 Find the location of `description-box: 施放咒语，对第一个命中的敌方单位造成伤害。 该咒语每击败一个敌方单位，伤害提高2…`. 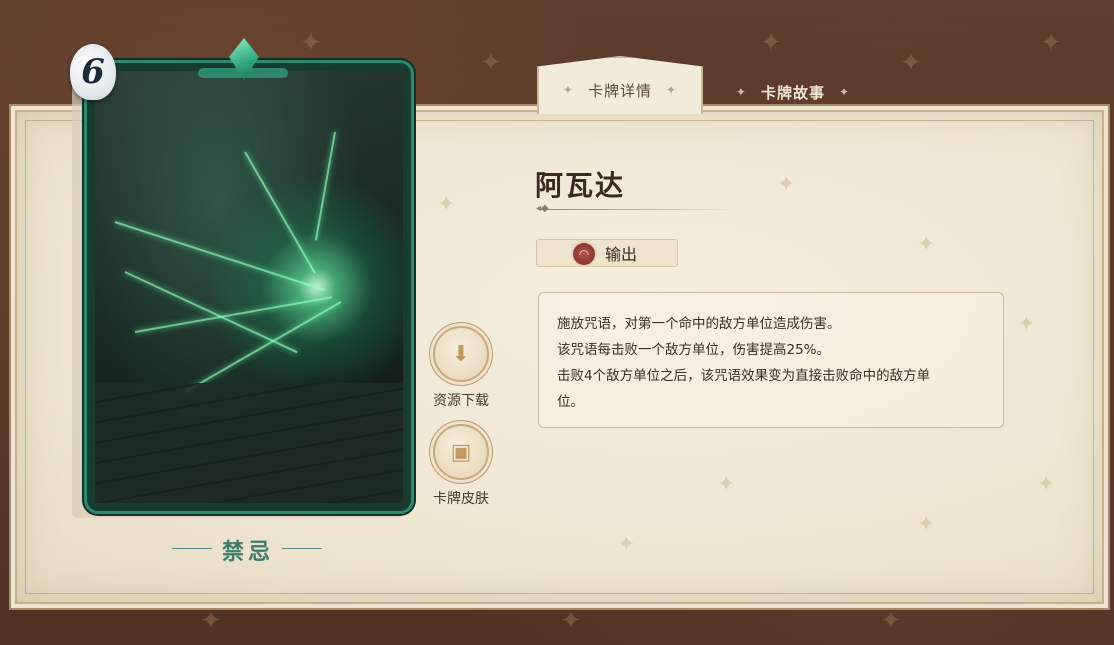

description-box: 施放咒语，对第一个命中的敌方单位造成伤害。 该咒语每击败一个敌方单位，伤害提高2… is located at coordinates (771, 360).